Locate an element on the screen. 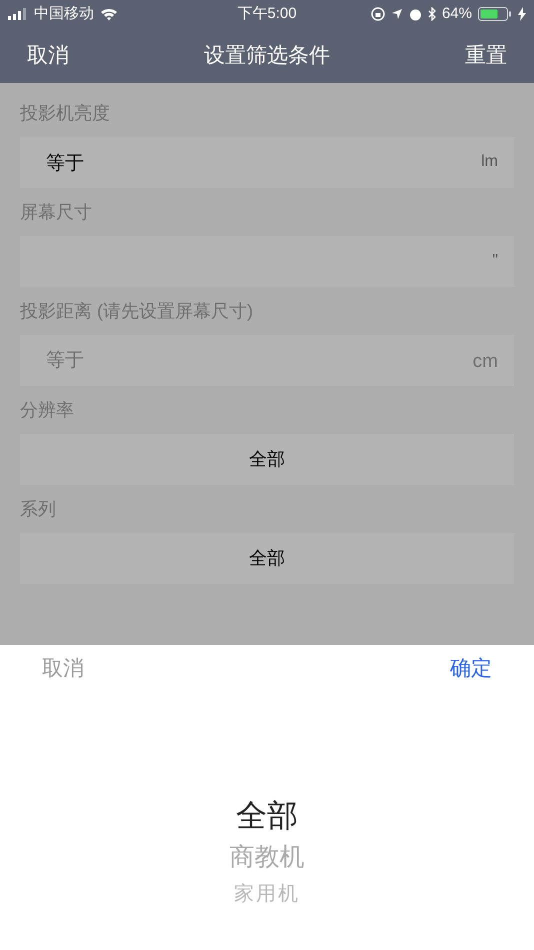  cancel-button: 取消 is located at coordinates (48, 56).